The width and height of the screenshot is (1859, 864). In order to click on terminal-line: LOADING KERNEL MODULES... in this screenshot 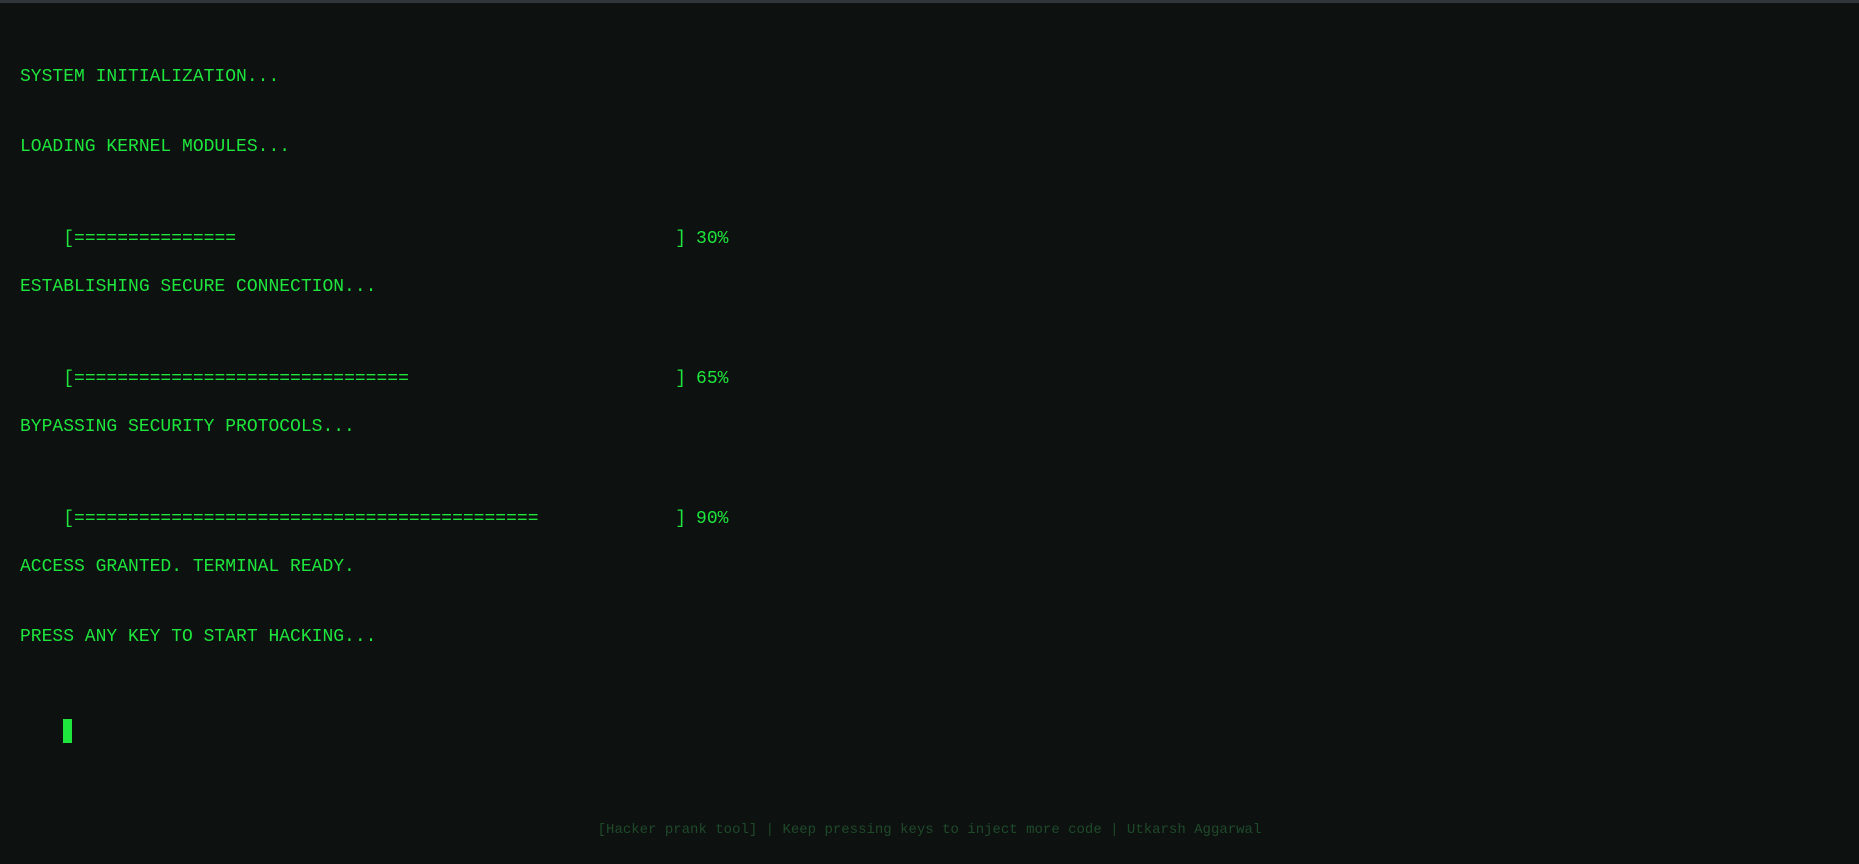, I will do `click(155, 147)`.